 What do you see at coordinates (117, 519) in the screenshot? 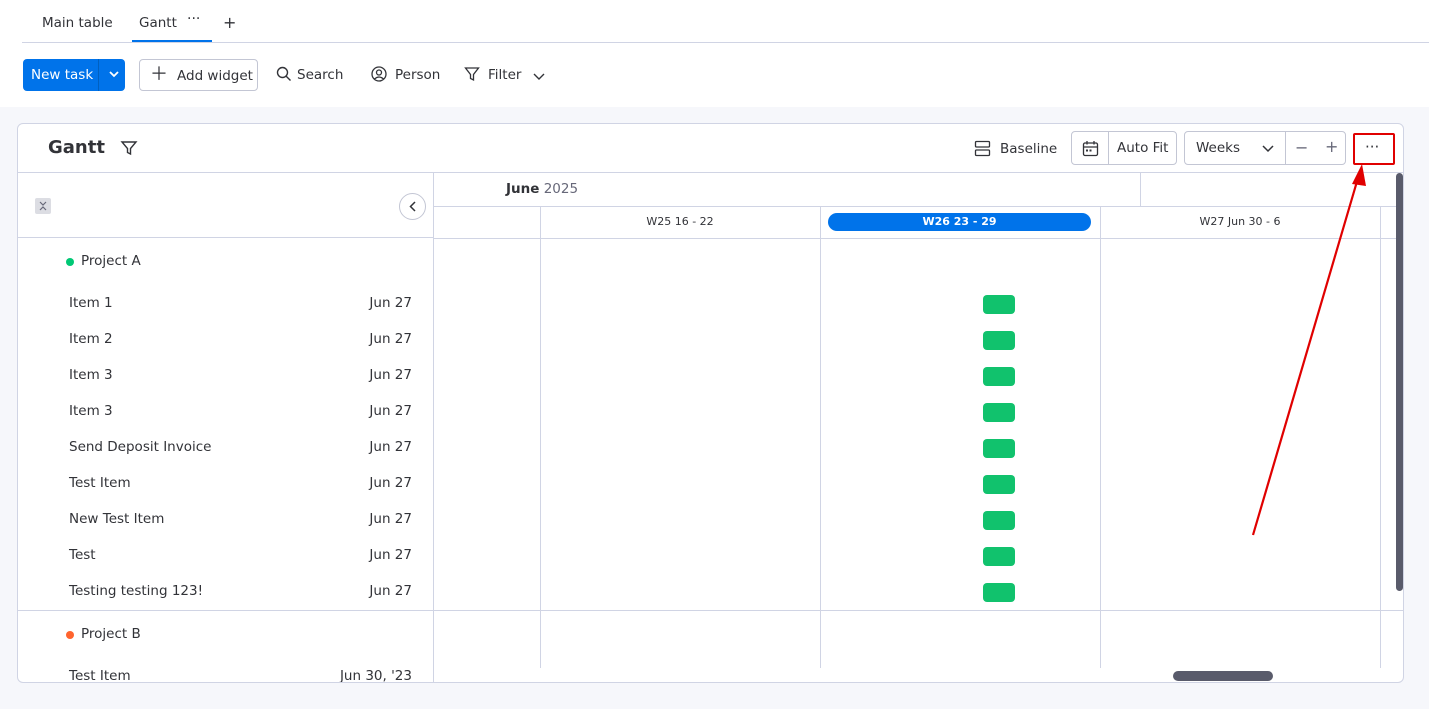
I see `item-name: New Test Item` at bounding box center [117, 519].